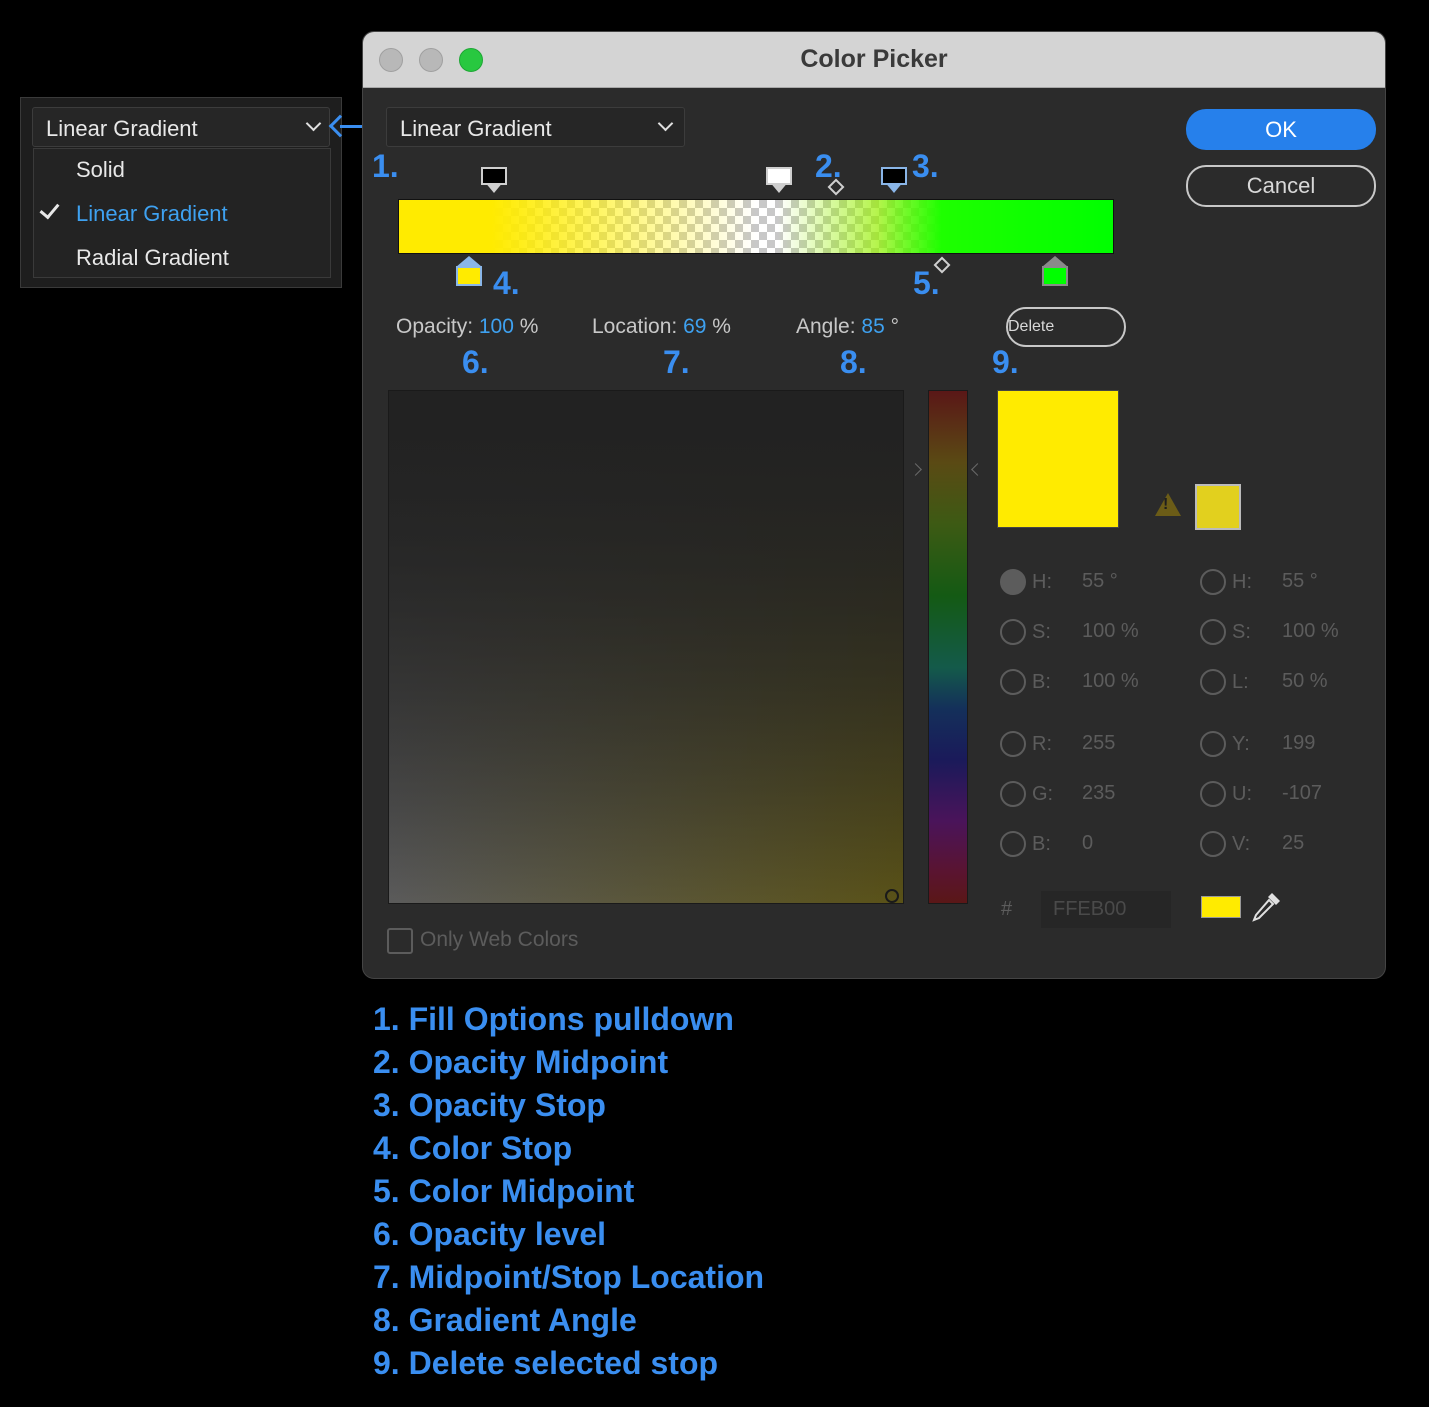 The image size is (1429, 1407). I want to click on callout-3: 3., so click(925, 166).